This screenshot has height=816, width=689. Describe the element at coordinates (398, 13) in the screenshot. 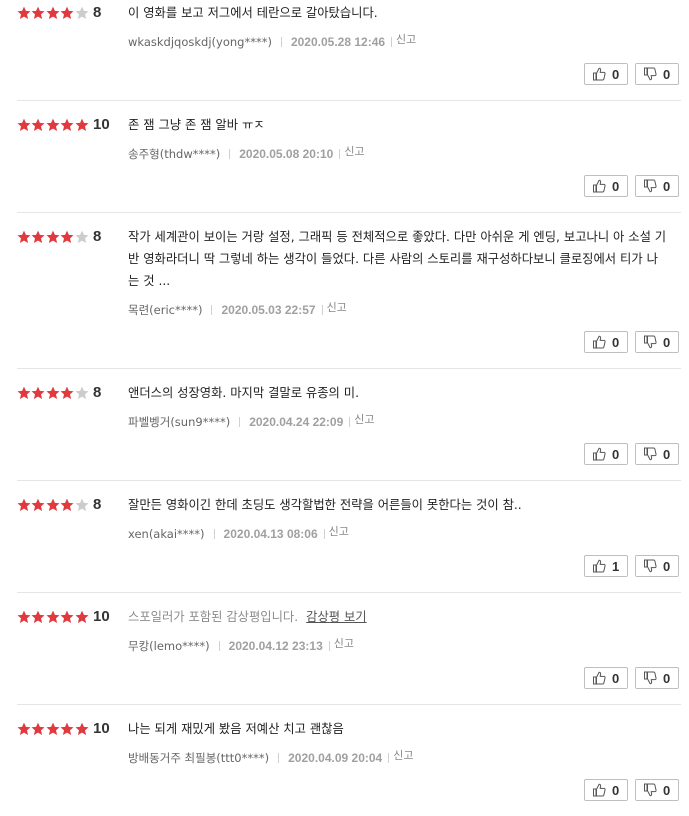

I see `review-text: 이 영화를 보고 저그에서 테란으로 갈아탔습니다.` at that location.